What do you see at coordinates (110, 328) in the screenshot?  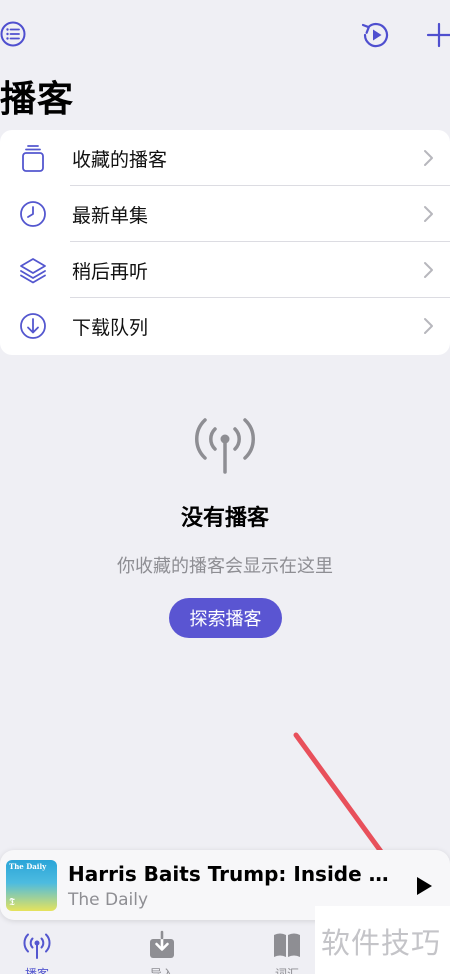 I see `list-item-label: 下载队列` at bounding box center [110, 328].